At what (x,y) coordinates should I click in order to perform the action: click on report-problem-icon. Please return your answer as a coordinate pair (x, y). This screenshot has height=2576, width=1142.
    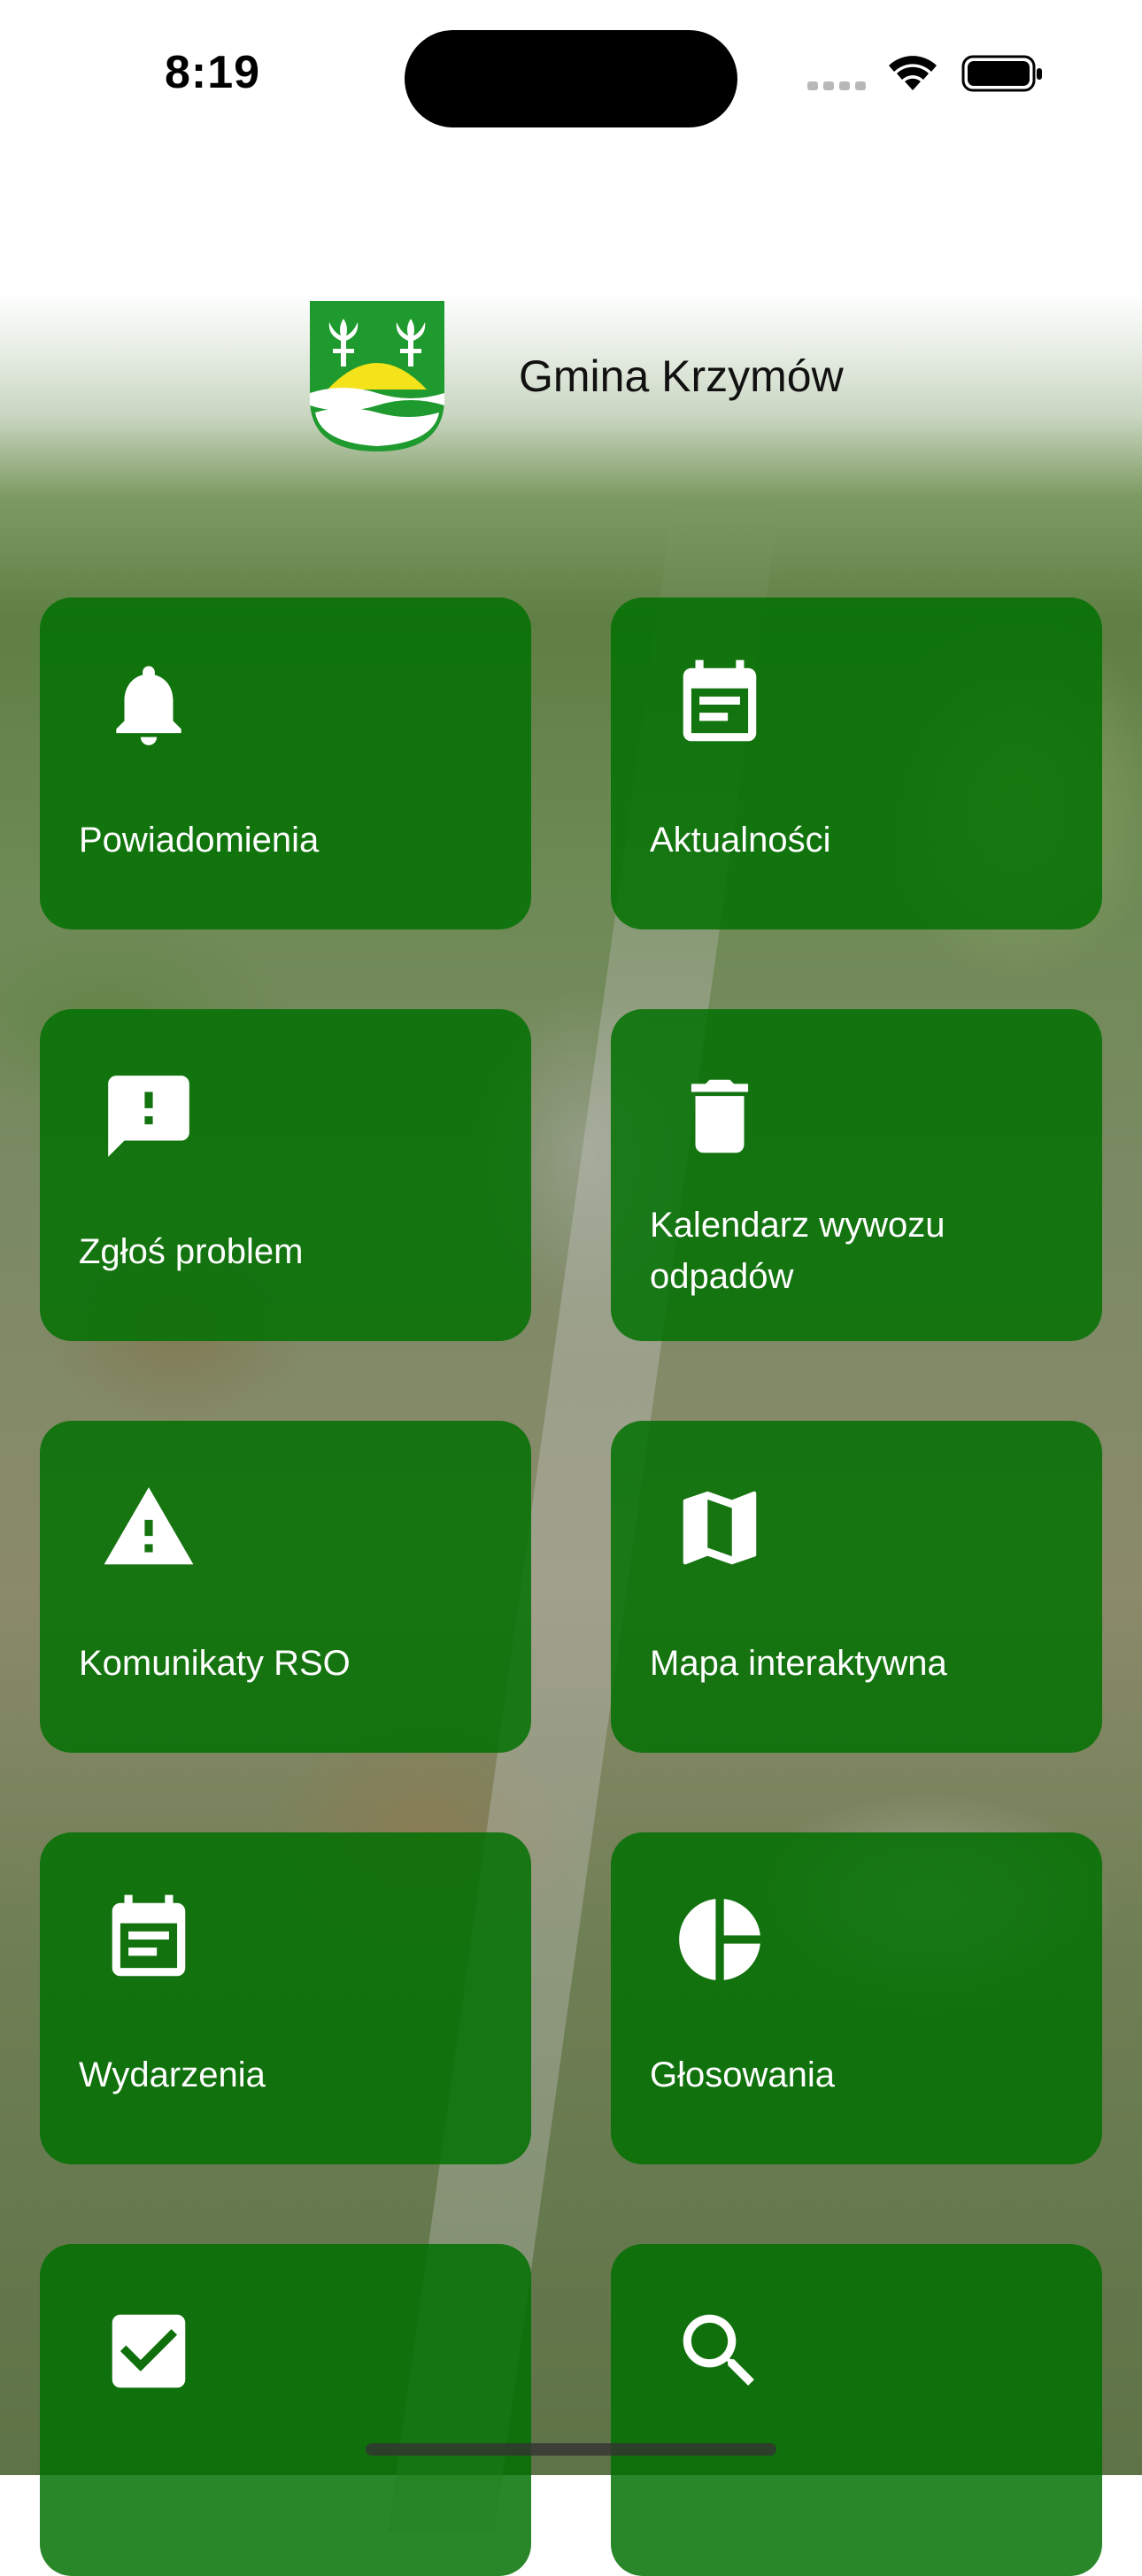
    Looking at the image, I should click on (148, 1116).